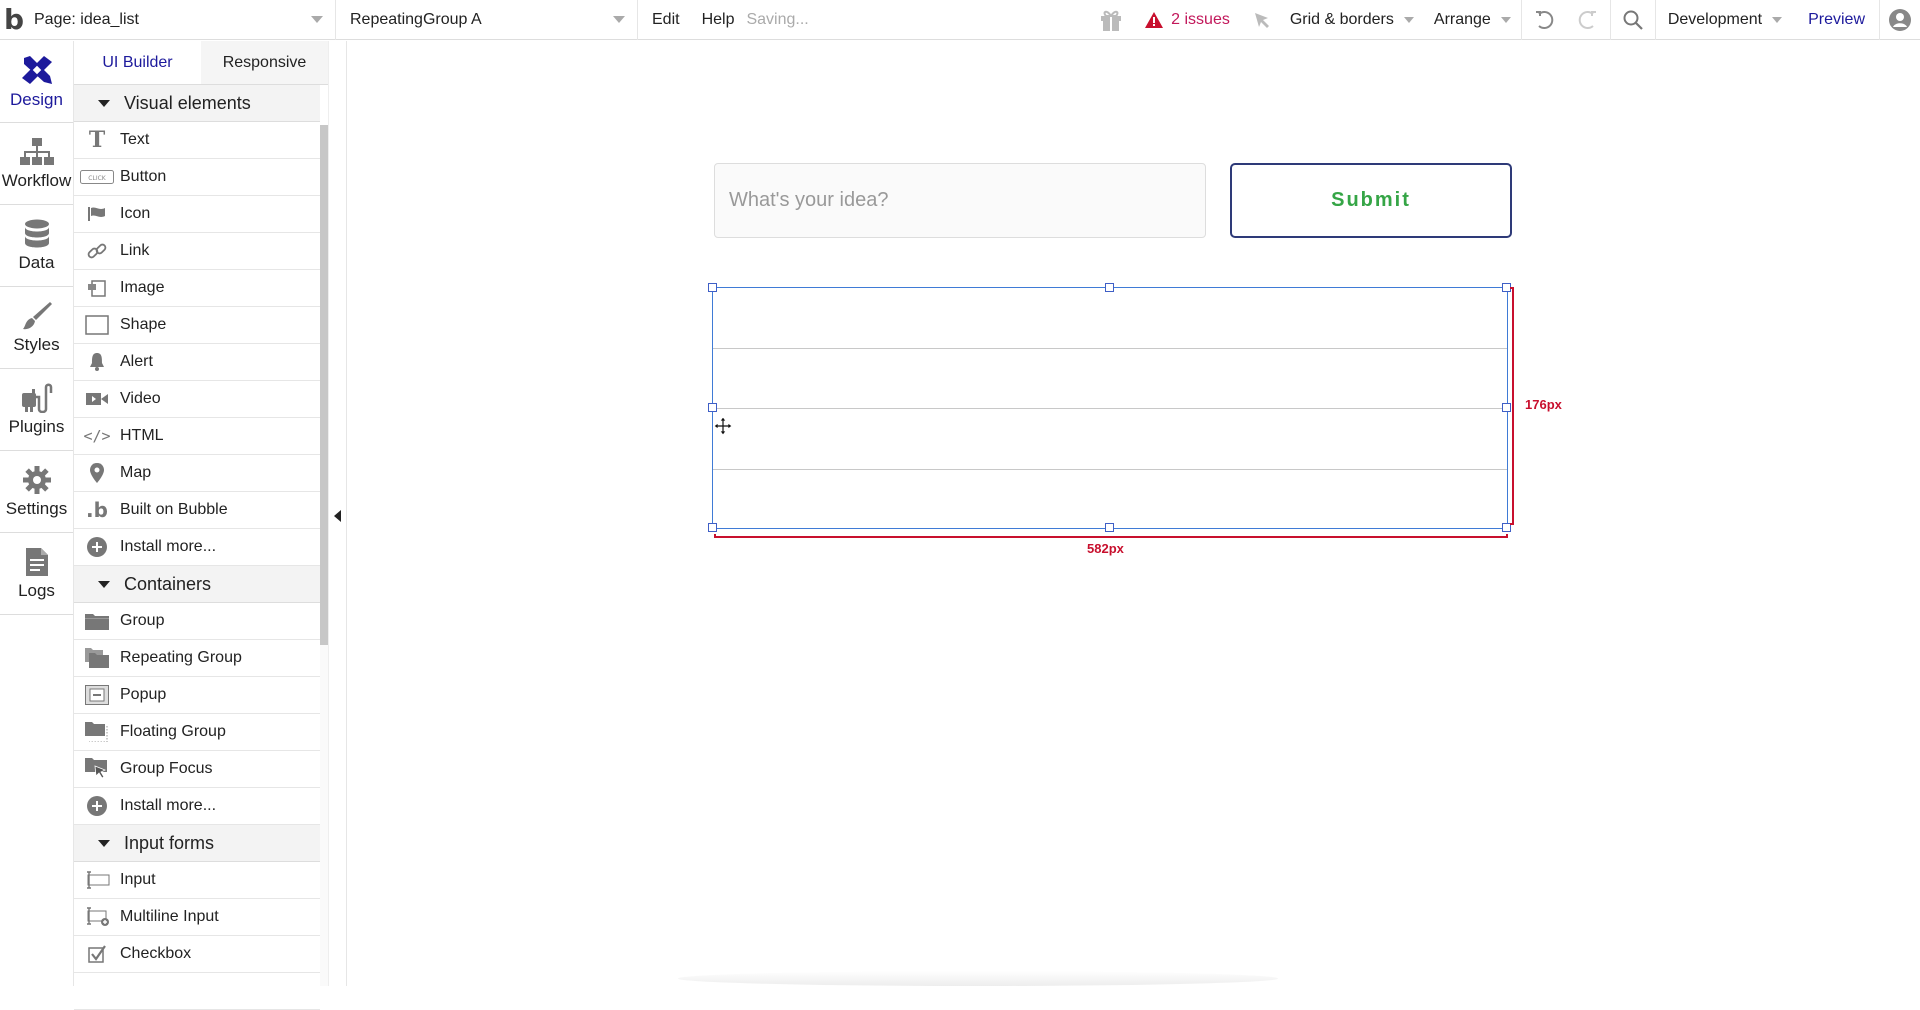 This screenshot has height=1010, width=1920. Describe the element at coordinates (140, 398) in the screenshot. I see `element-item-label: Video` at that location.